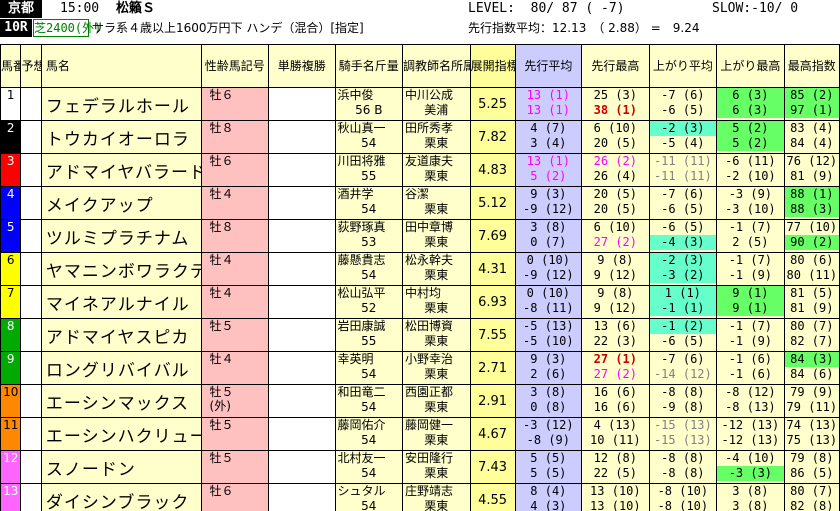 This screenshot has width=840, height=511. Describe the element at coordinates (121, 335) in the screenshot. I see `horse-name: アドマイヤスピカ` at that location.